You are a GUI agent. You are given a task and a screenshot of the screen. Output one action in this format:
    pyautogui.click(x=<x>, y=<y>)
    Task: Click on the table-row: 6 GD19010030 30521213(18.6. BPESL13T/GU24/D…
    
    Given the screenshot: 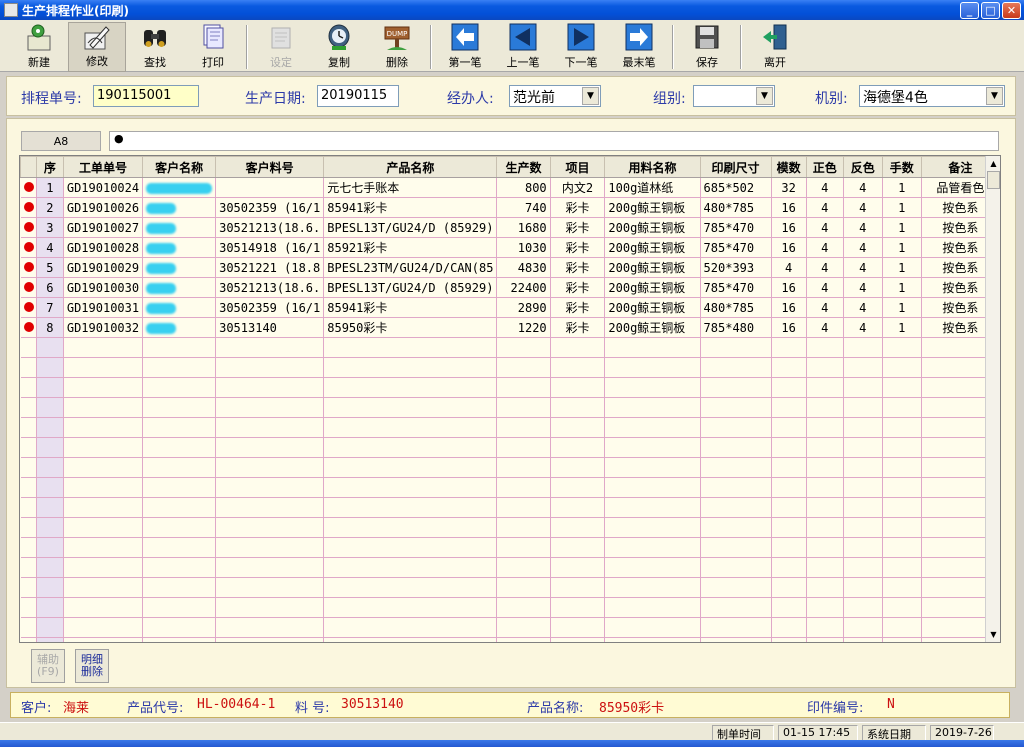 What is the action you would take?
    pyautogui.click(x=510, y=287)
    